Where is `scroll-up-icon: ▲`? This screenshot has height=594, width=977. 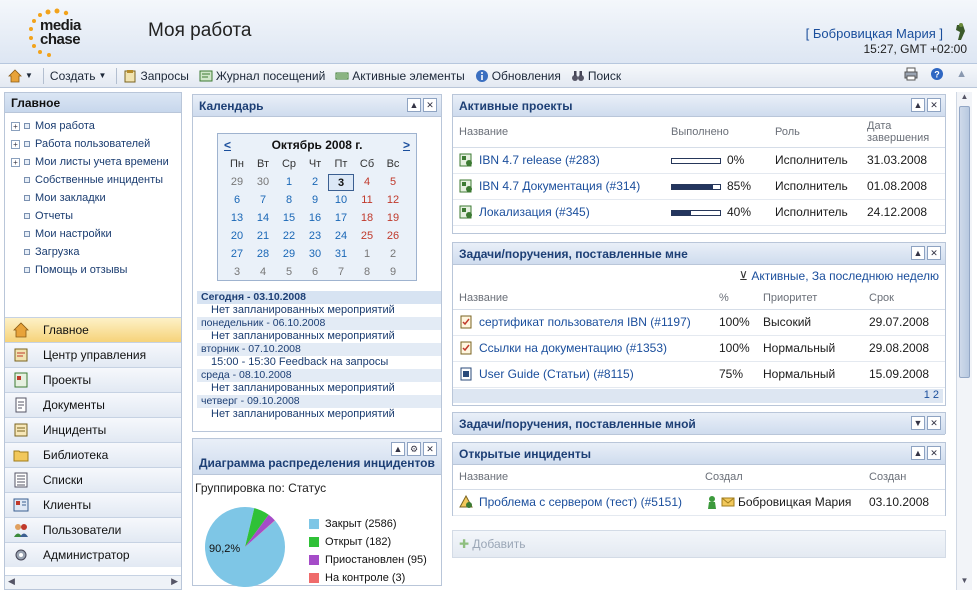 scroll-up-icon: ▲ is located at coordinates (964, 99).